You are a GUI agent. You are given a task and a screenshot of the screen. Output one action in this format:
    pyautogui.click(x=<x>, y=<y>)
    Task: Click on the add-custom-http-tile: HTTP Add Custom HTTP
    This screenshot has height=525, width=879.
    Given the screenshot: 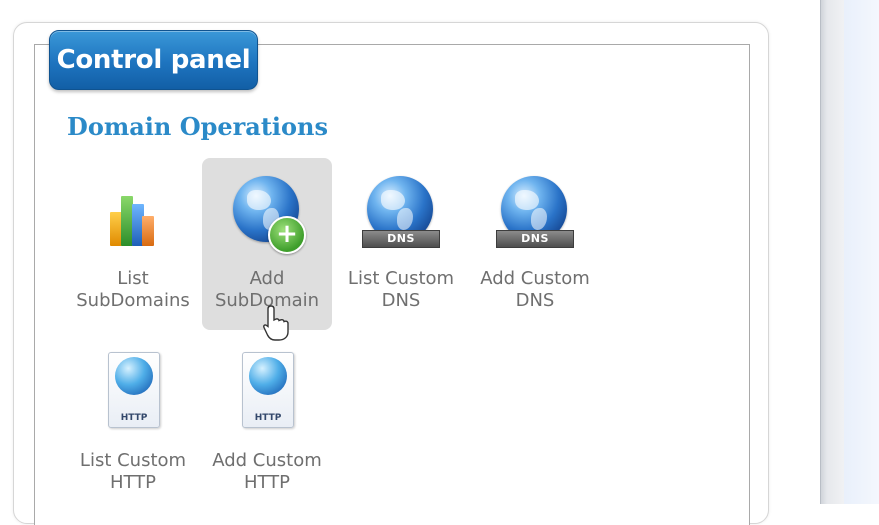 What is the action you would take?
    pyautogui.click(x=267, y=417)
    